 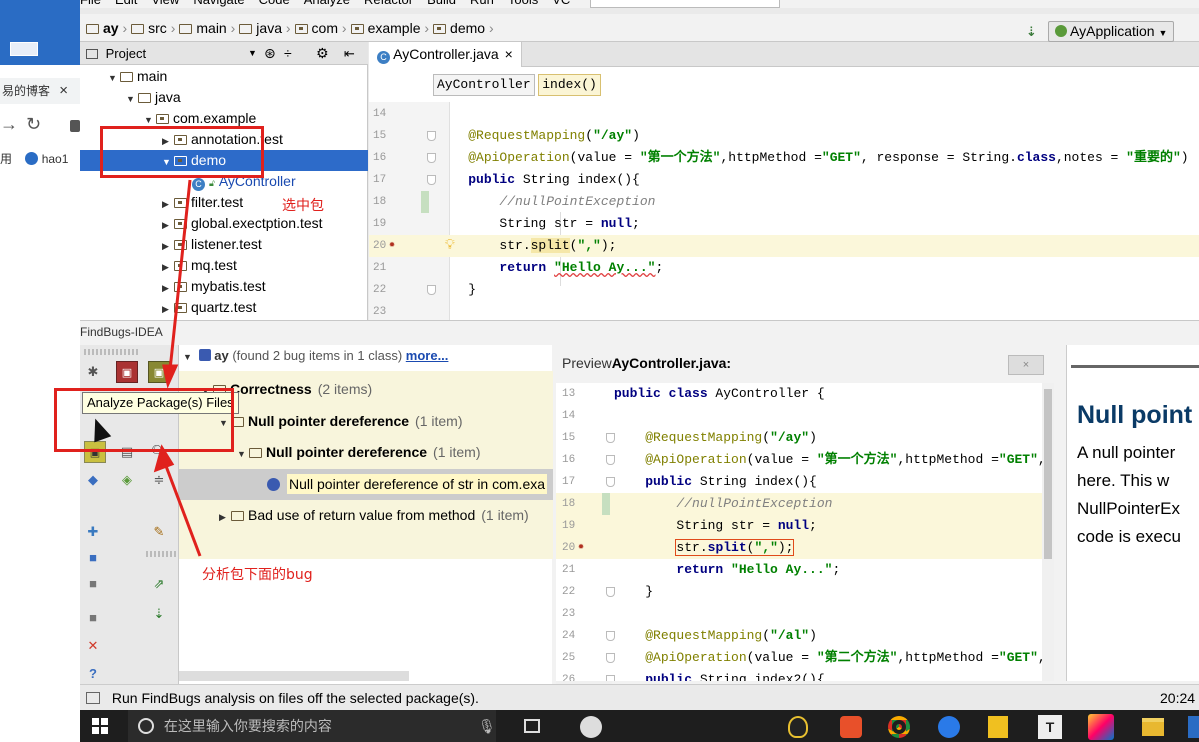 What do you see at coordinates (247, 726) in the screenshot?
I see `taskbar-search-placeholder: 在这里输入你要搜索的内容` at bounding box center [247, 726].